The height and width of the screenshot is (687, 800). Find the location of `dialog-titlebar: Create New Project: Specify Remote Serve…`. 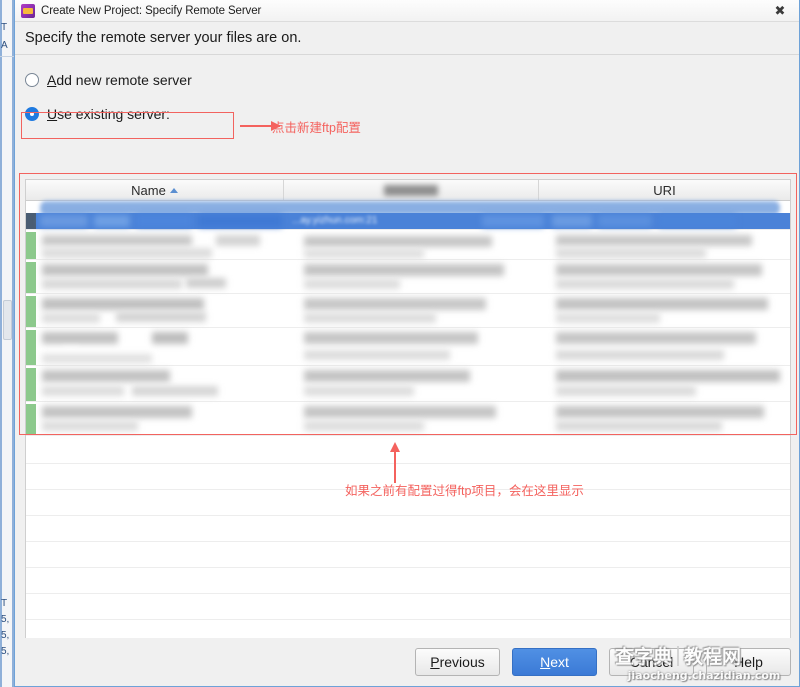

dialog-titlebar: Create New Project: Specify Remote Serve… is located at coordinates (407, 11).